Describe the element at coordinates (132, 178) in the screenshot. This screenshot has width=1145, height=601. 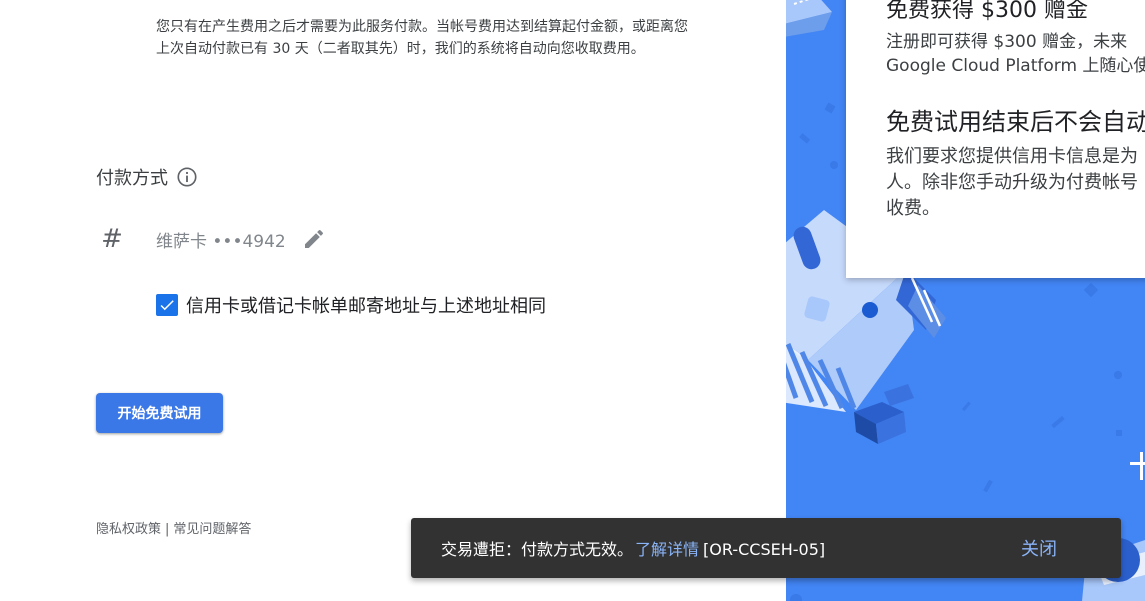
I see `payment-method-title: 付款方式` at that location.